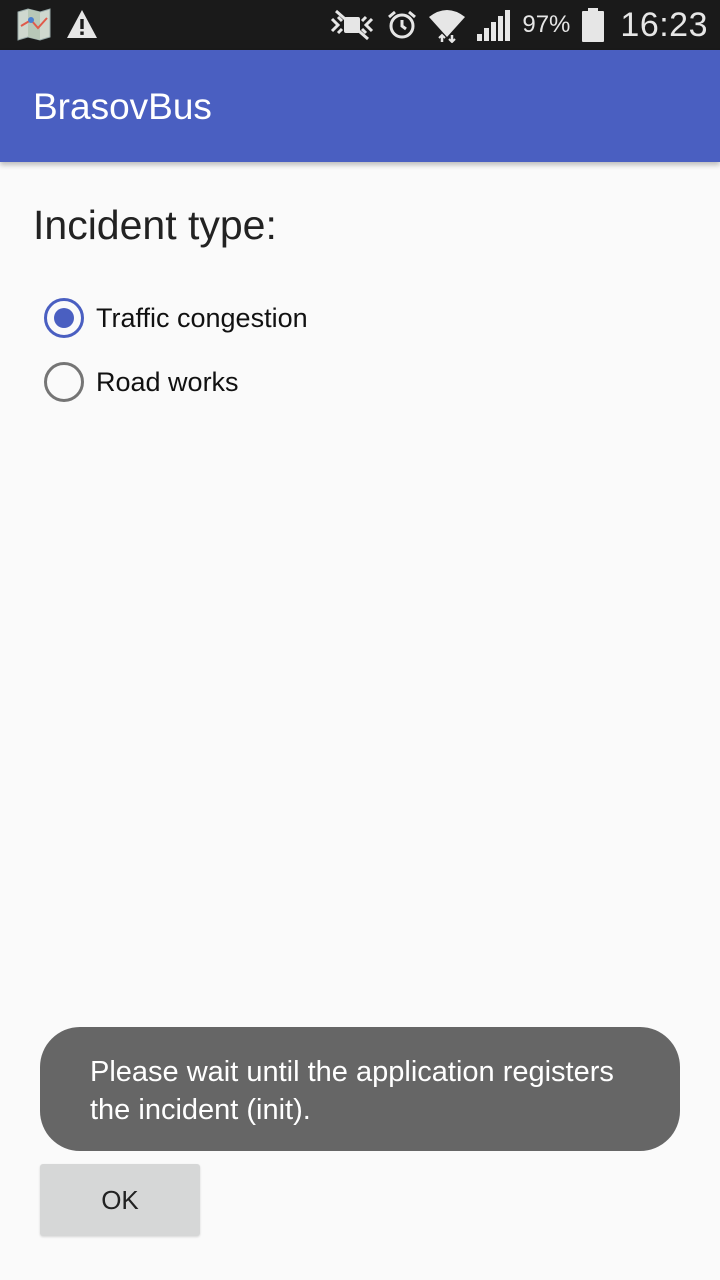  I want to click on radio-label: Traffic congestion, so click(202, 317).